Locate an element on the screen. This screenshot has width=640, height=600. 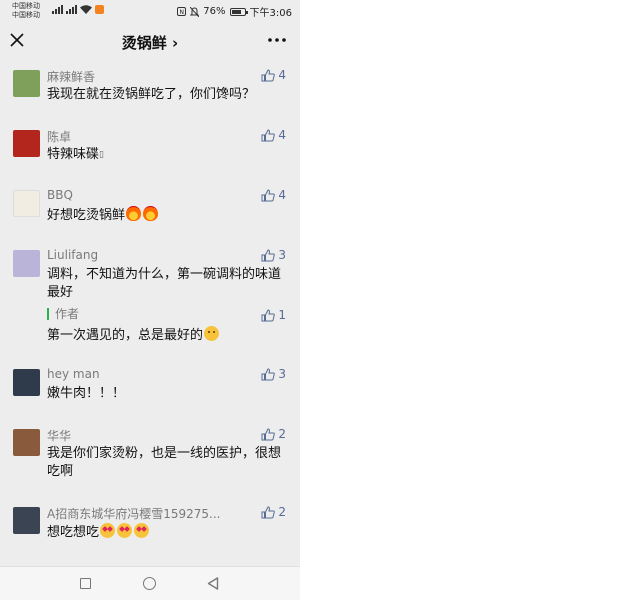
status-bar: 中国移动 中国移动 N 76% 下午3:06 is located at coordinates (150, 11).